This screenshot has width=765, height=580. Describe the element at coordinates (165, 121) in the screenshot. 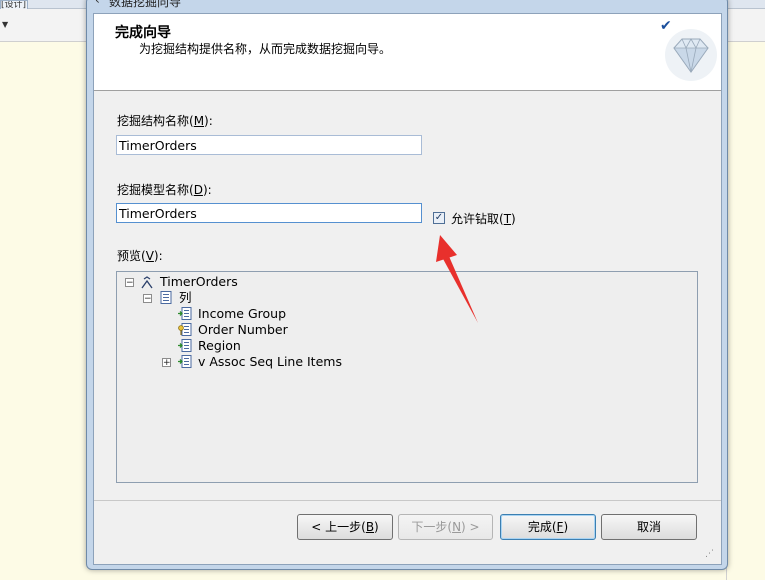

I see `structure-name-label: 挖掘结构名称(M):` at that location.